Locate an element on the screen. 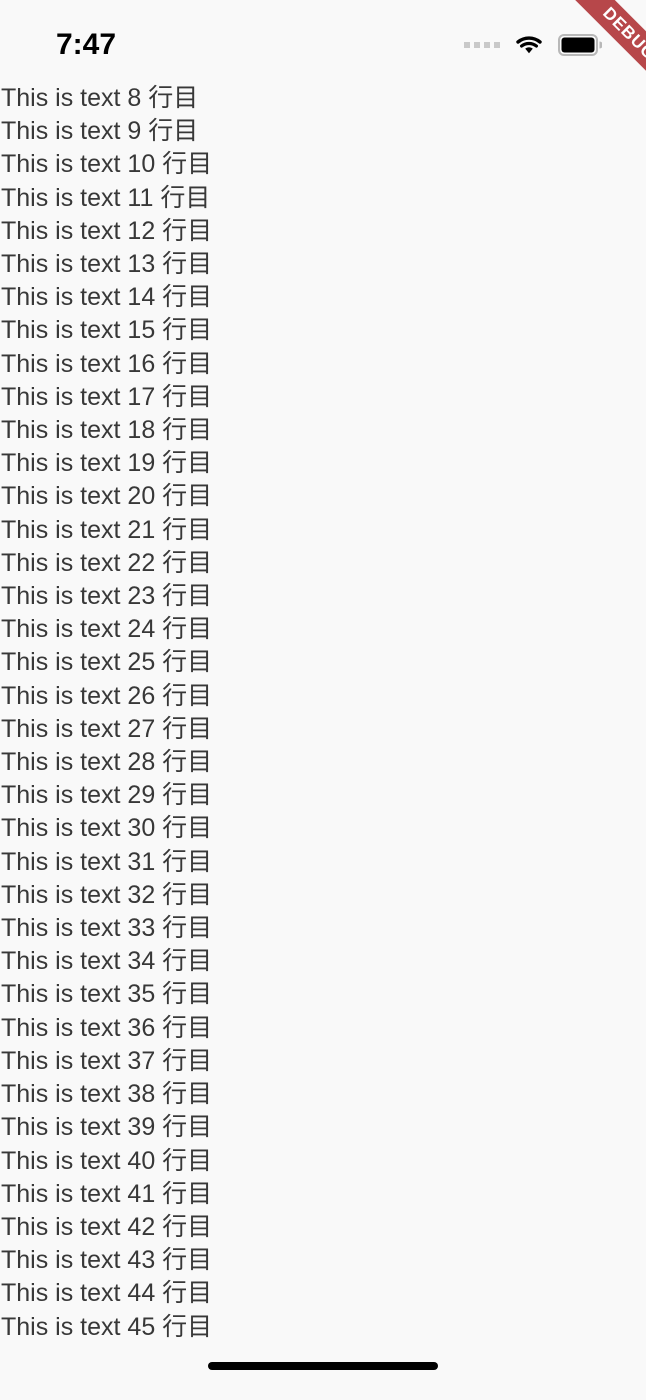  list-item: This is text 12 行目 is located at coordinates (107, 230).